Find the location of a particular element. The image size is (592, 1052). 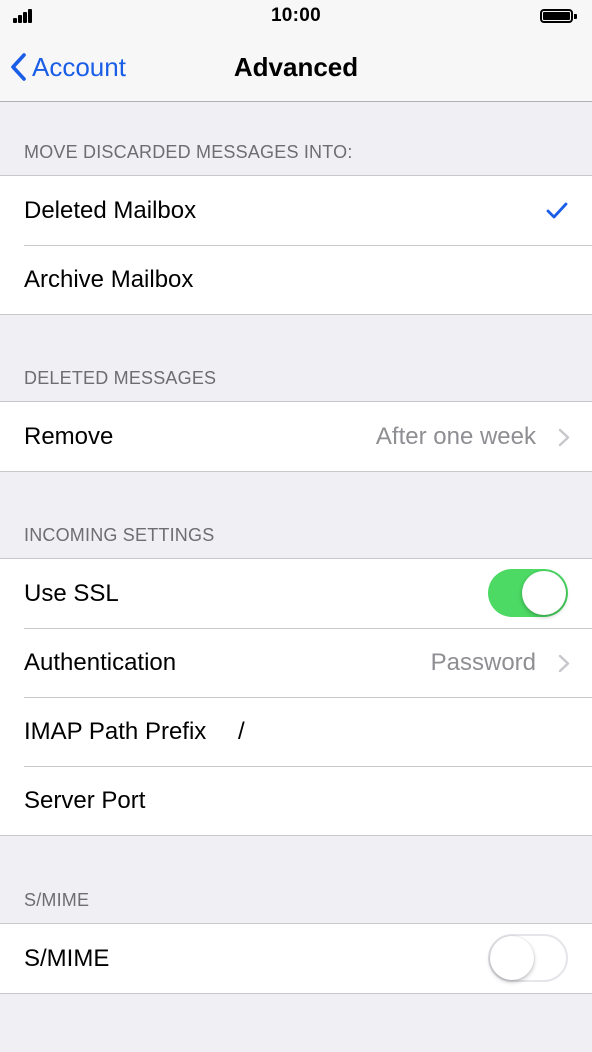

remove-row: Remove After one week is located at coordinates (296, 436).